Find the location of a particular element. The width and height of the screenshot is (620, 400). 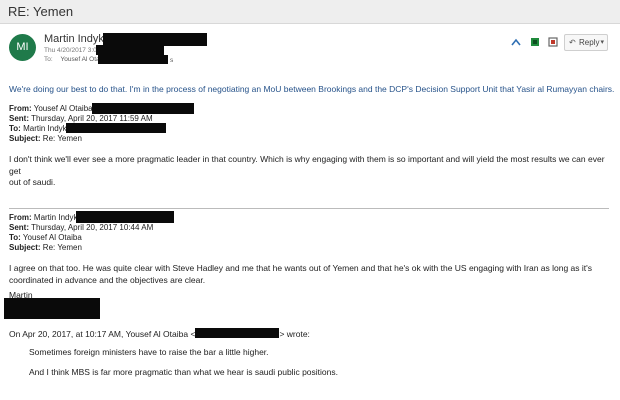

email-subject: RE: Yemen is located at coordinates (41, 11).